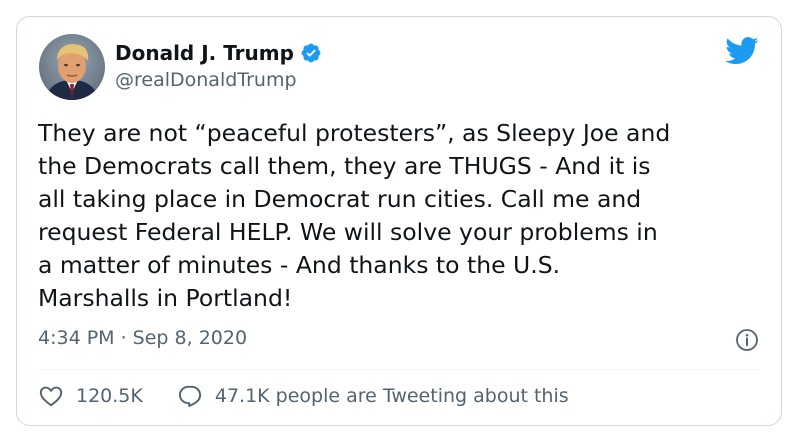  What do you see at coordinates (189, 396) in the screenshot?
I see `speech-bubble-icon` at bounding box center [189, 396].